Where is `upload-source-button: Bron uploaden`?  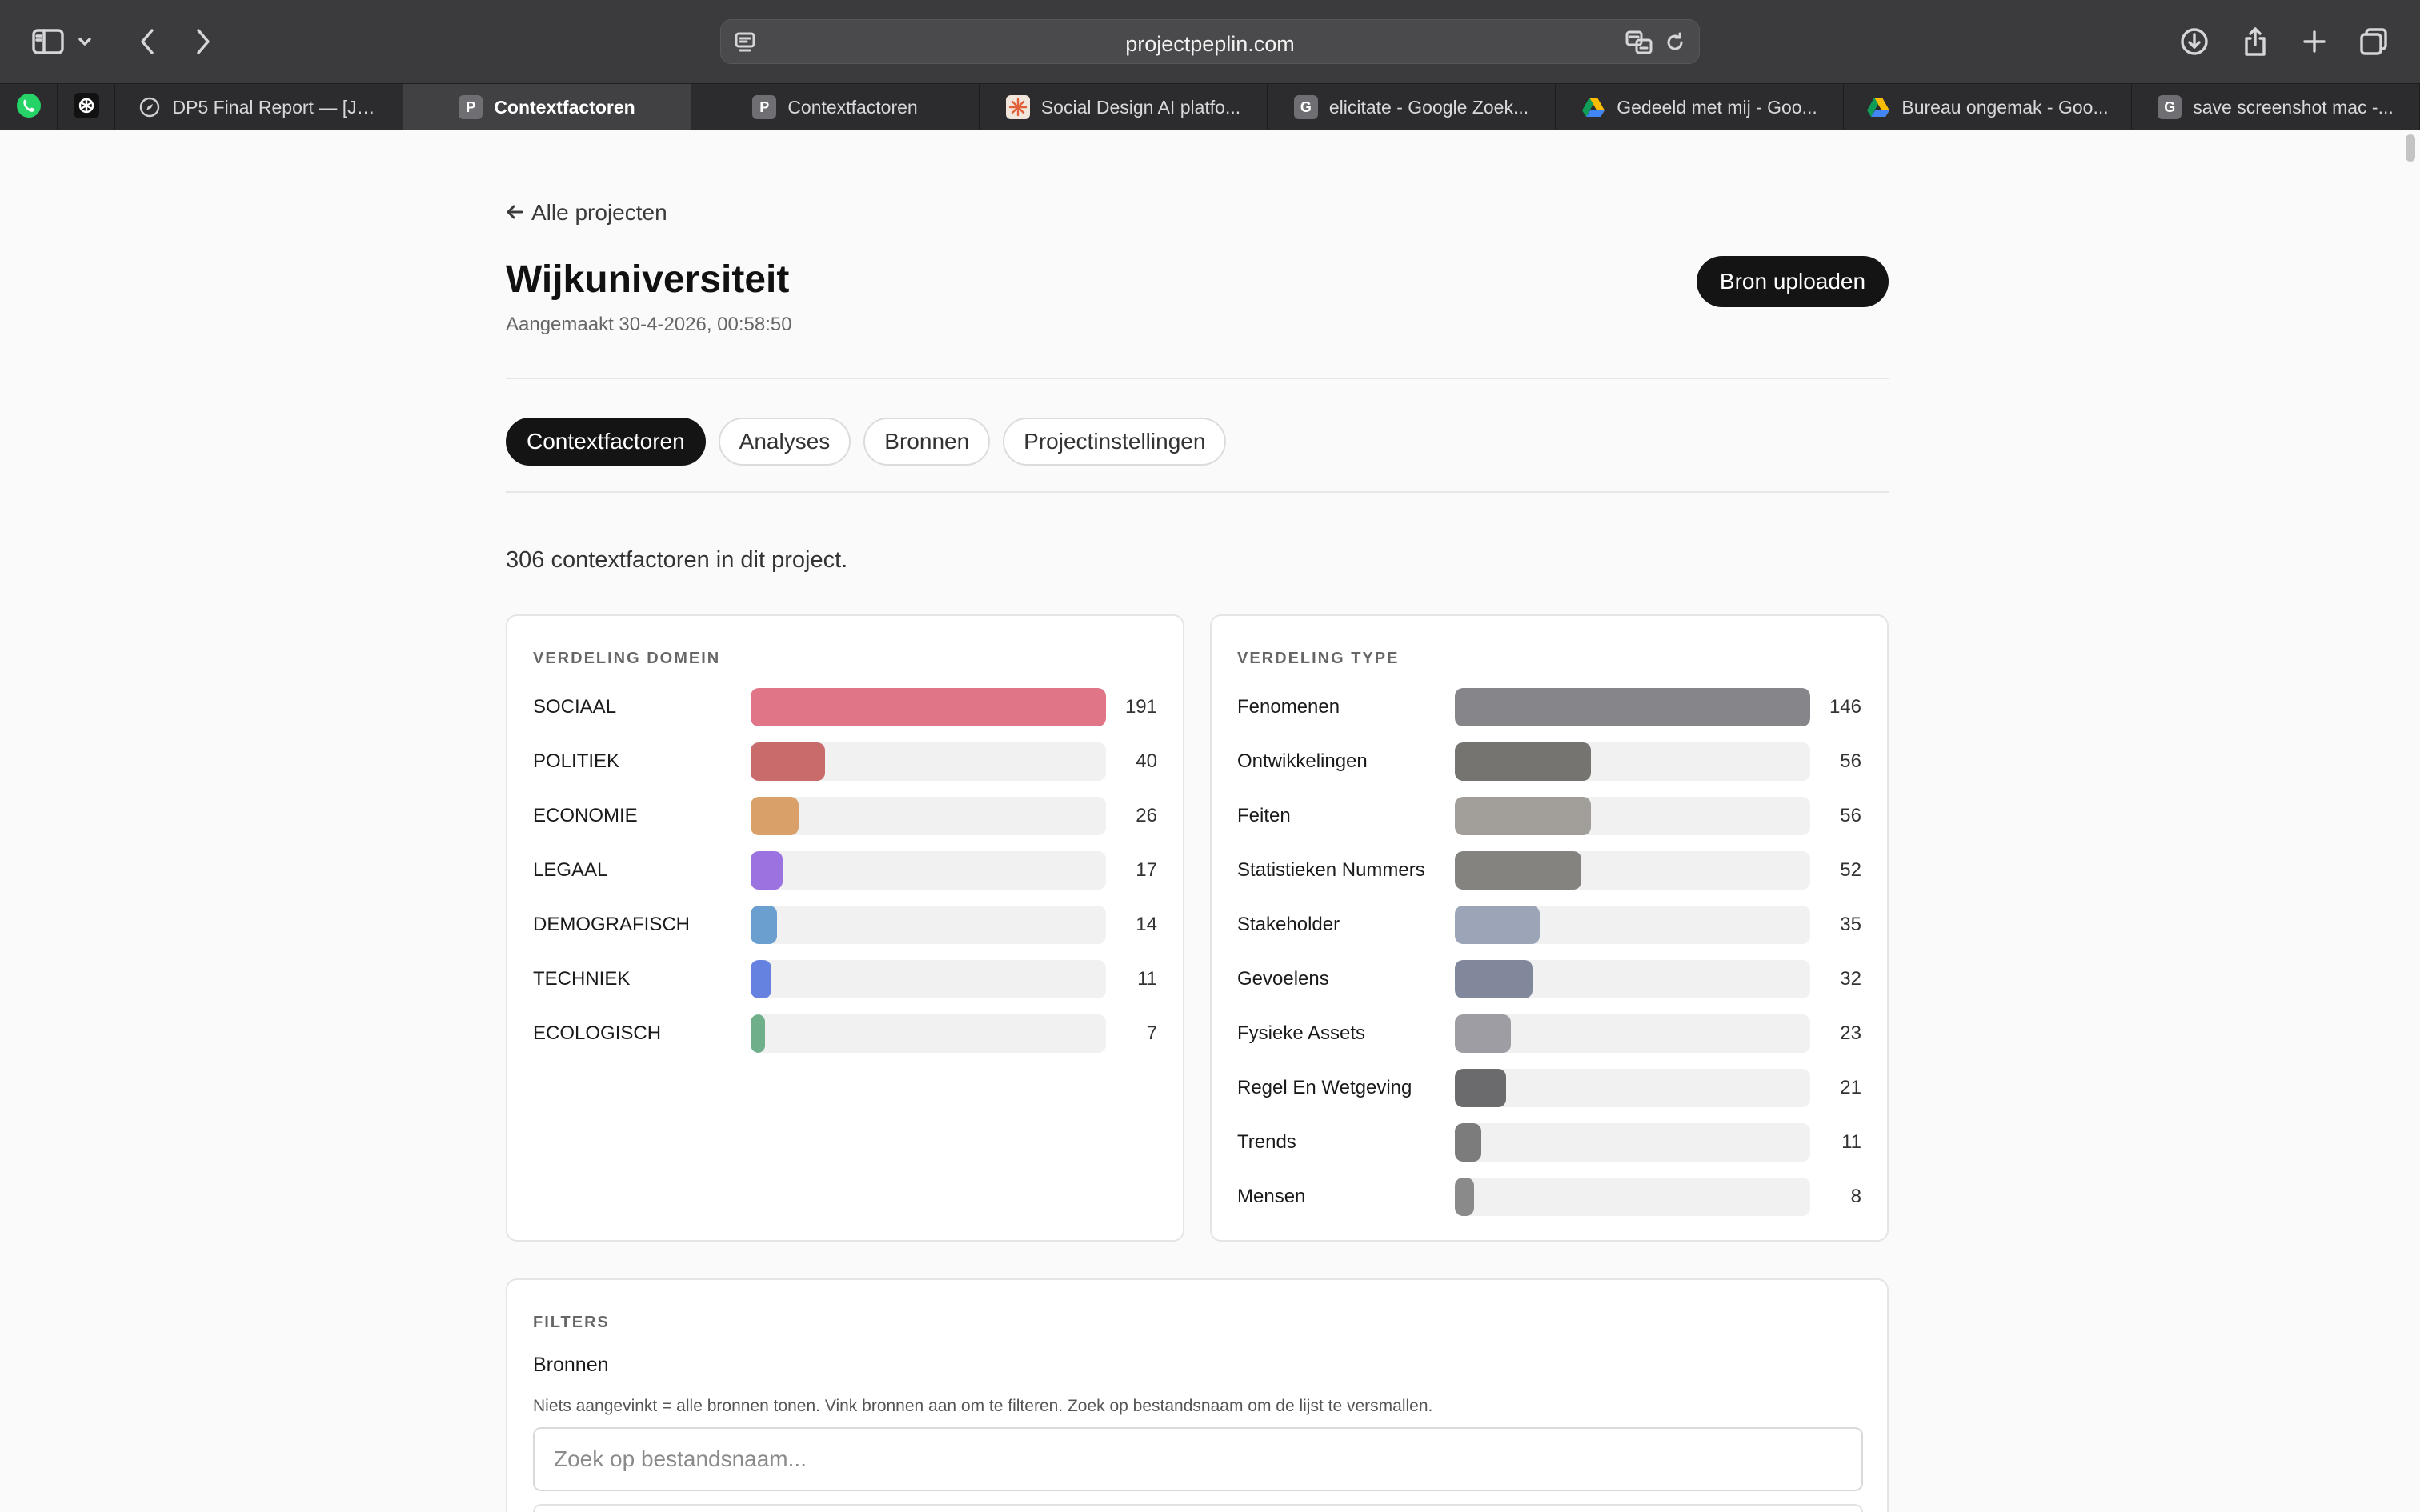
upload-source-button: Bron uploaden is located at coordinates (1793, 281).